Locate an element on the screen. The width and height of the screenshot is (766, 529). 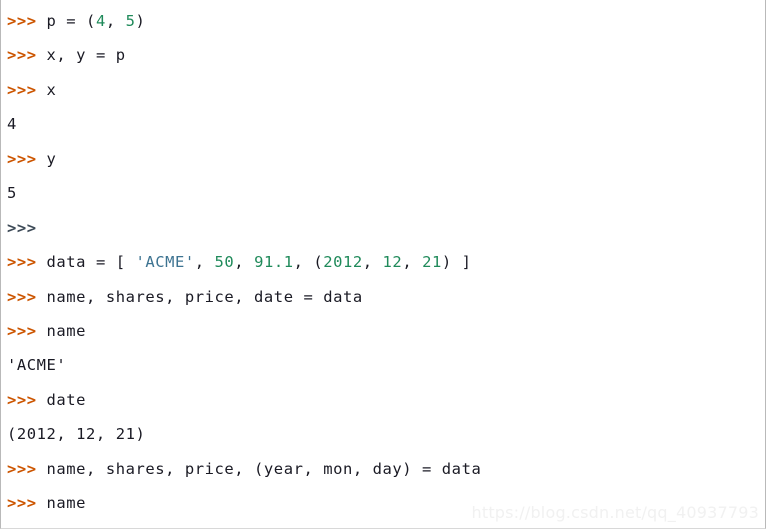
output-token: (2012, 12, 21) is located at coordinates (76, 434).